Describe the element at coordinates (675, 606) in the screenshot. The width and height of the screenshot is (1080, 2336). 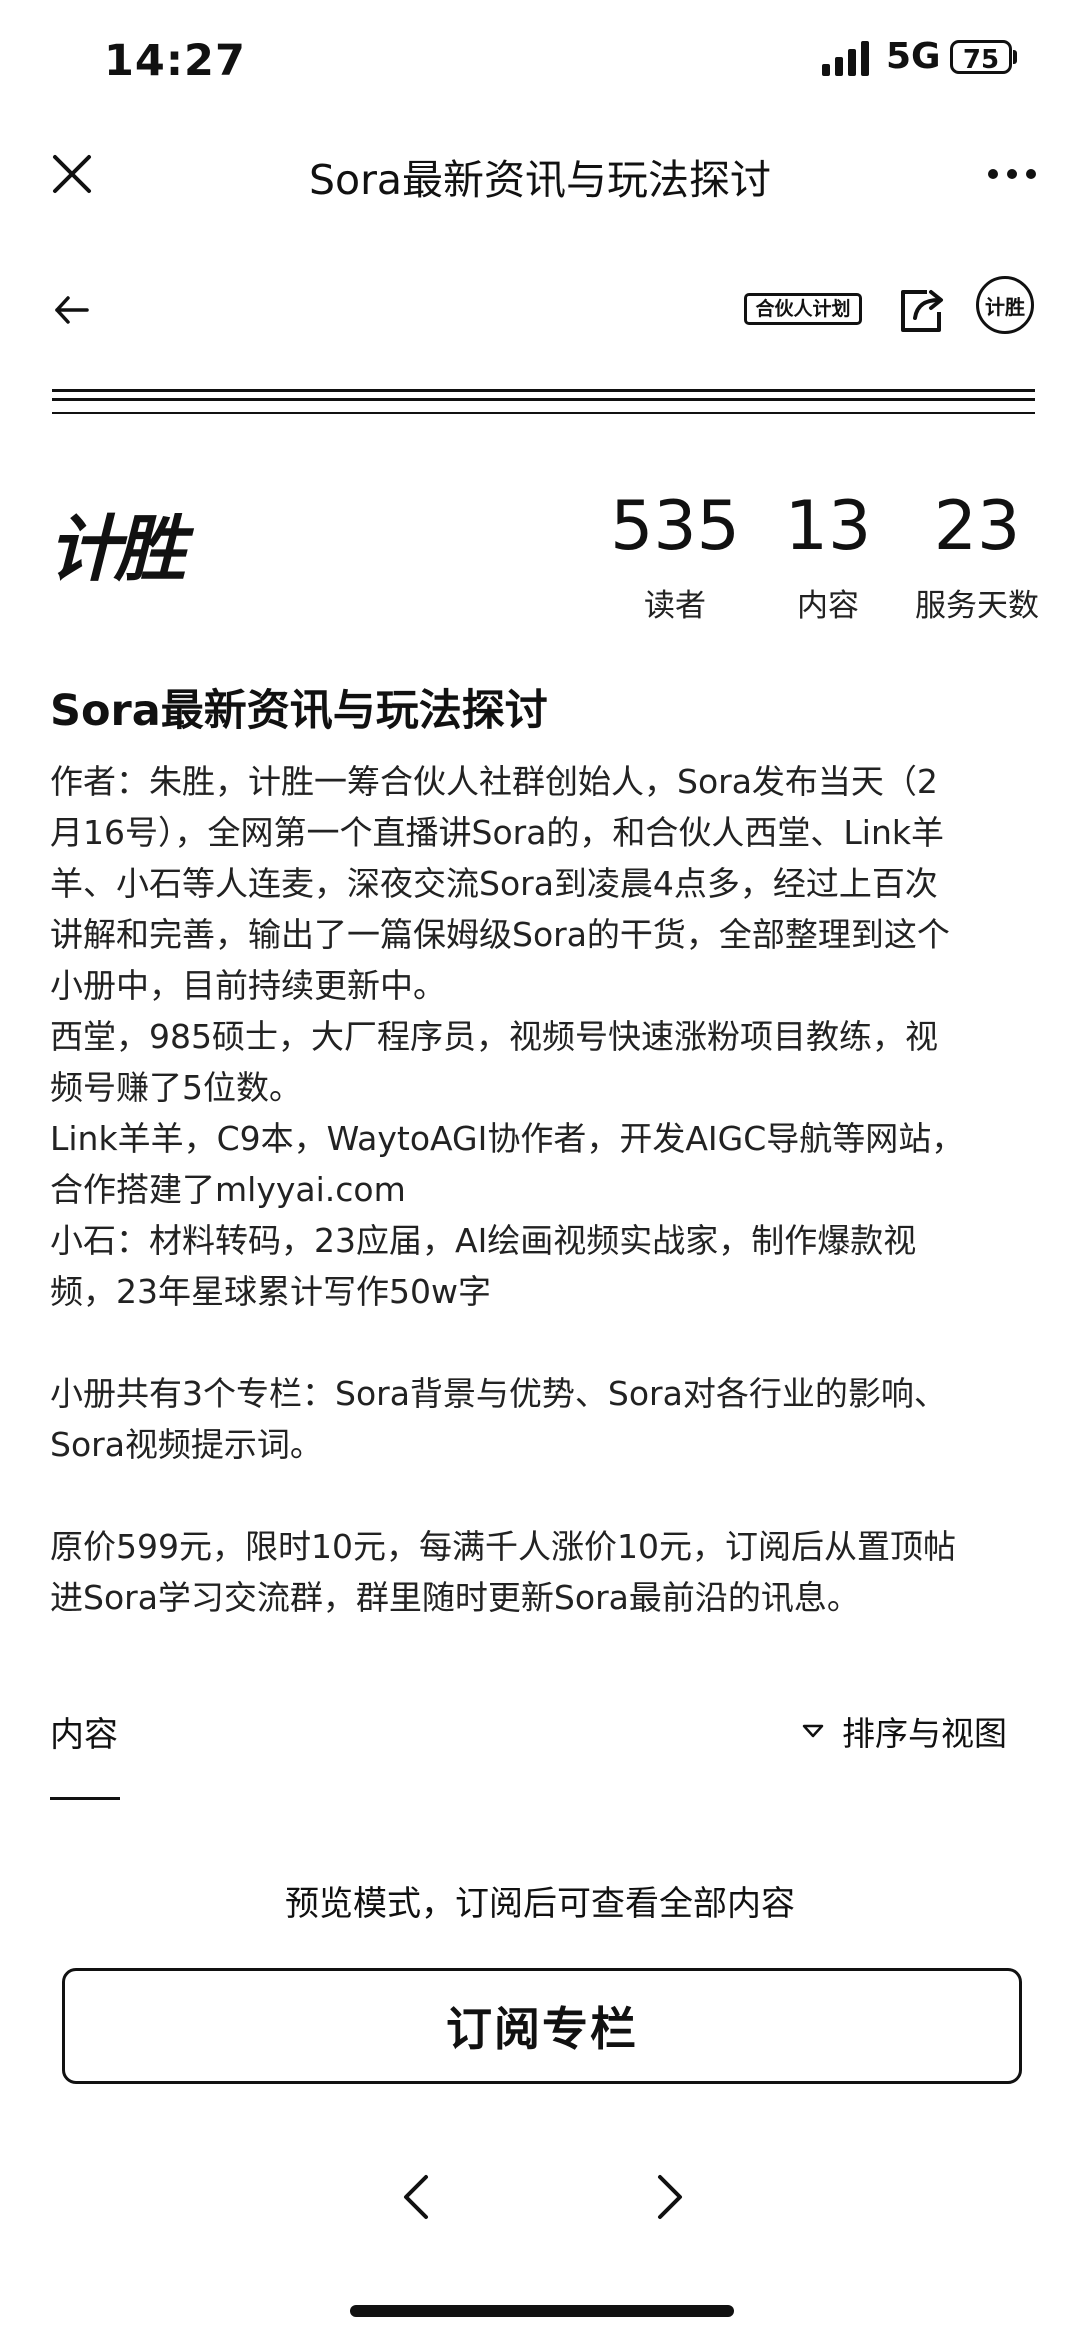
I see `stat-readers-label: 读者` at that location.